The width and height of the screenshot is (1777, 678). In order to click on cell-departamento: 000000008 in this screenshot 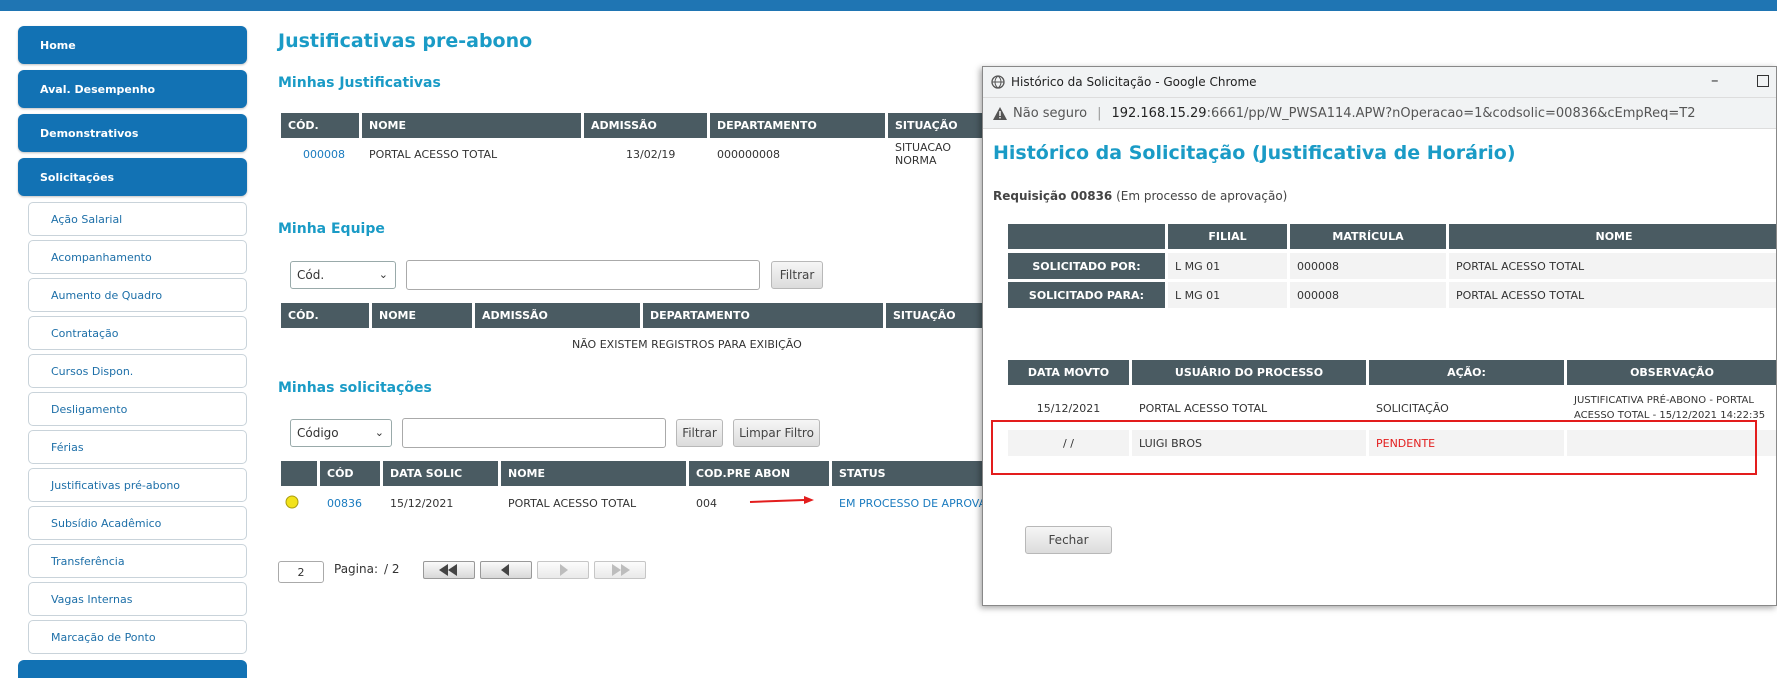, I will do `click(748, 154)`.